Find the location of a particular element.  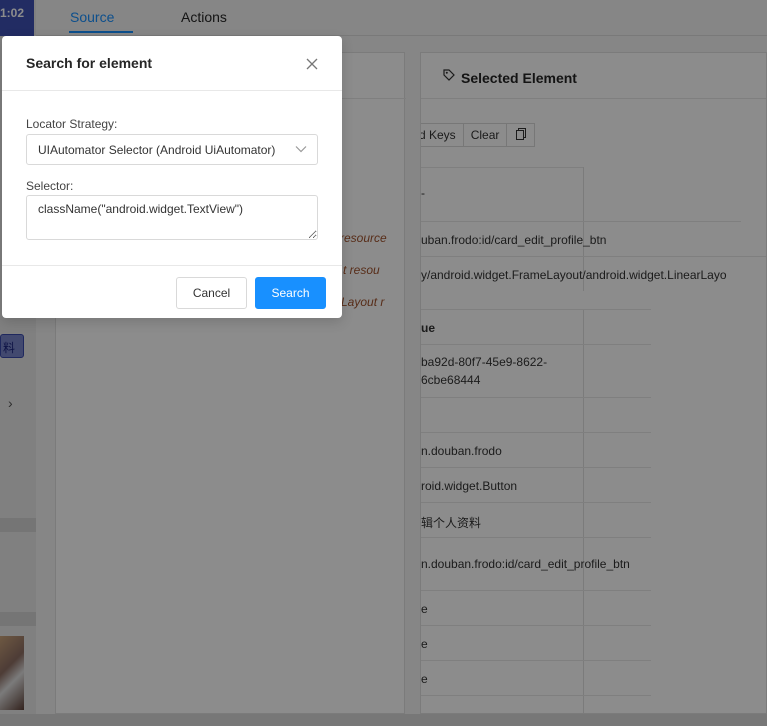

selector-input: className("android.widget.TextView") is located at coordinates (172, 217).